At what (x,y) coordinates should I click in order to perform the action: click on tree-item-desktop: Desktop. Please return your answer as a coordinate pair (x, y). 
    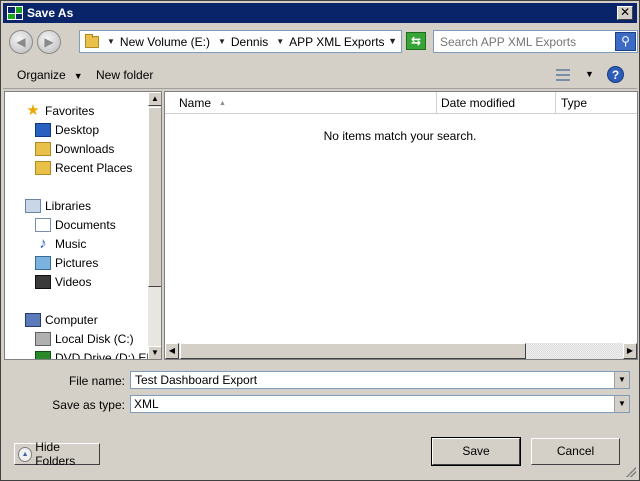
    Looking at the image, I should click on (67, 129).